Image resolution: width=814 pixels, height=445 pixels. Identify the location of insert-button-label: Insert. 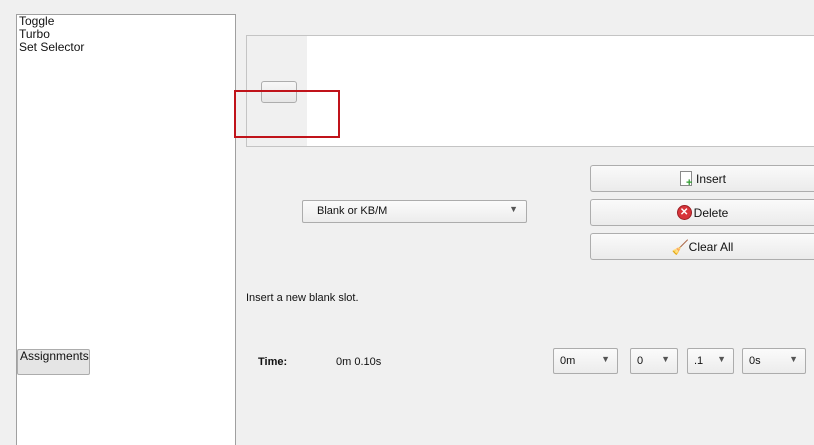
(710, 178).